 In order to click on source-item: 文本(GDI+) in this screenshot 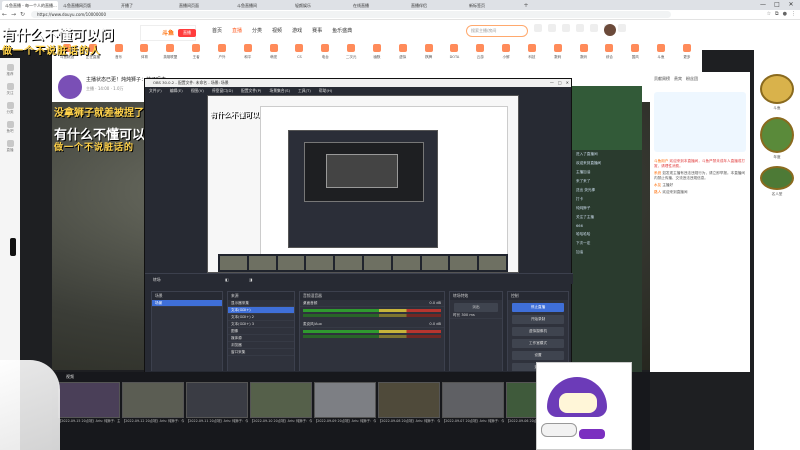, I will do `click(261, 310)`.